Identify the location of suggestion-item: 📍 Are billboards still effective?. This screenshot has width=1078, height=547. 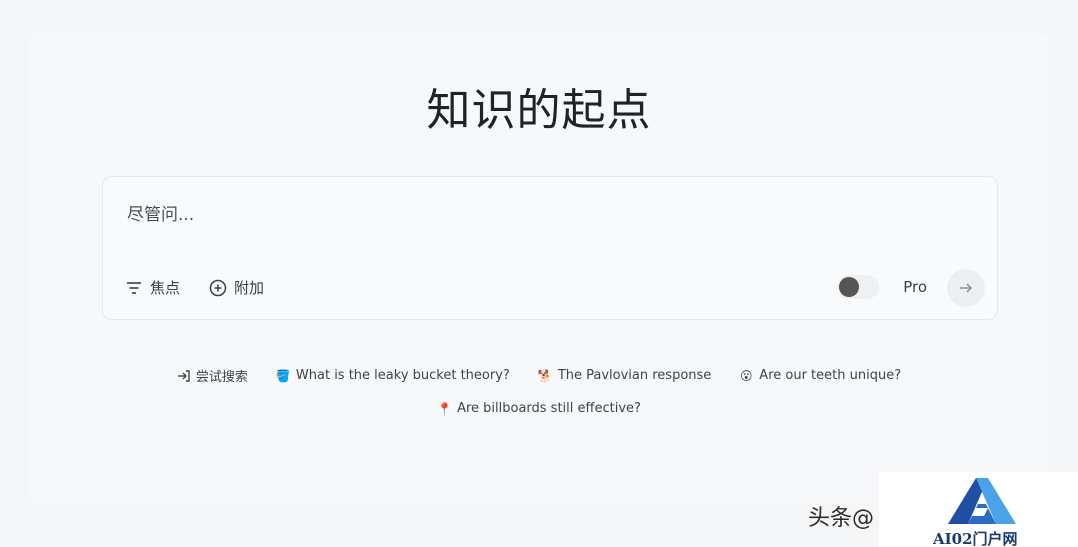
(539, 408).